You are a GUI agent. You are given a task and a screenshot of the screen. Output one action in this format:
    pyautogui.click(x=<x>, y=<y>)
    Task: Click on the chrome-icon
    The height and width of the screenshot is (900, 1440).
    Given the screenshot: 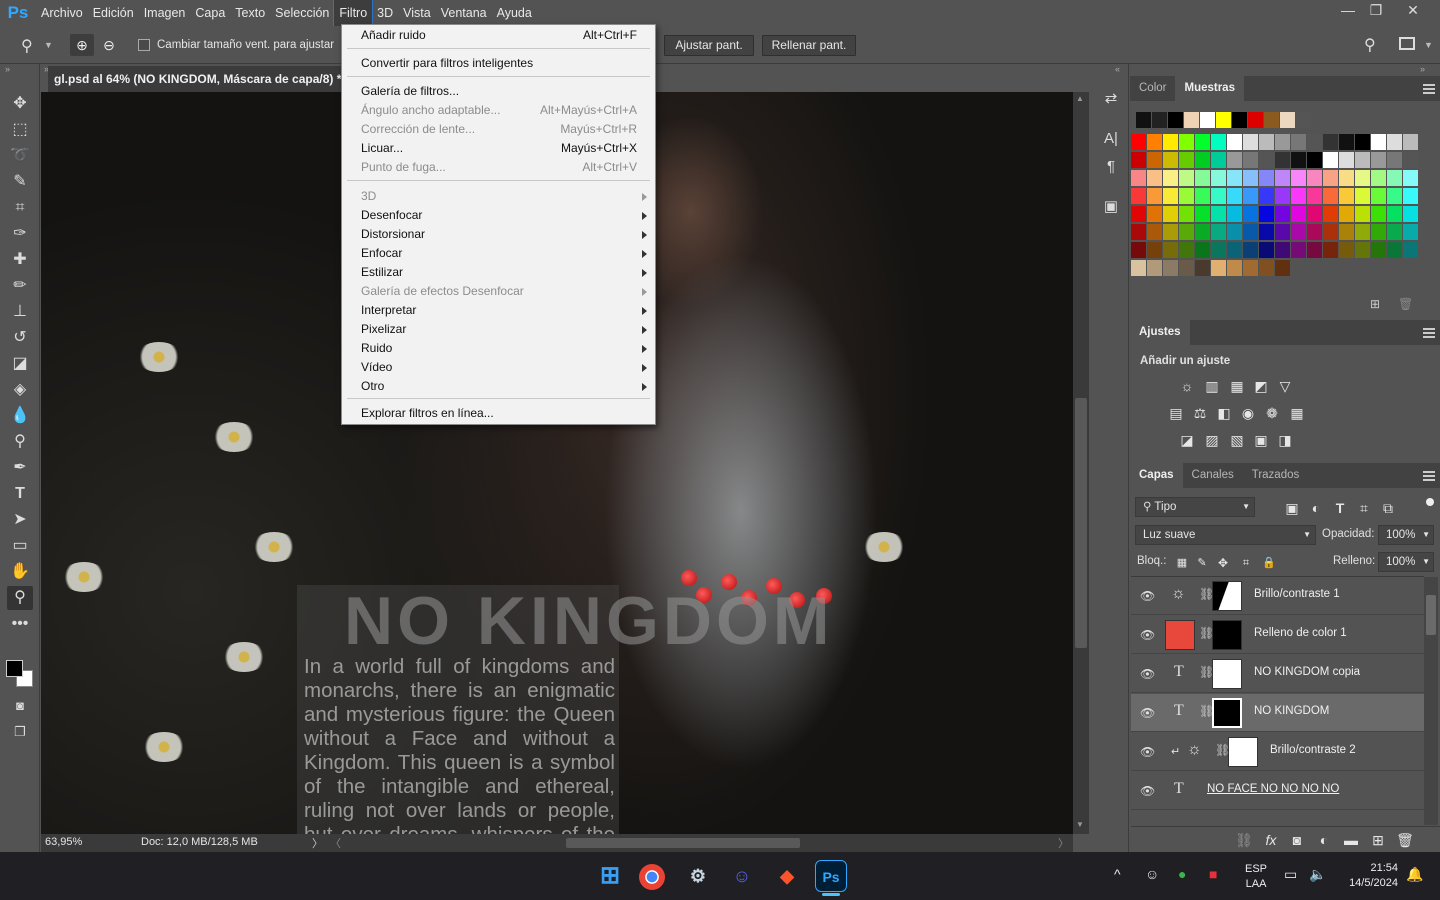 What is the action you would take?
    pyautogui.click(x=652, y=877)
    